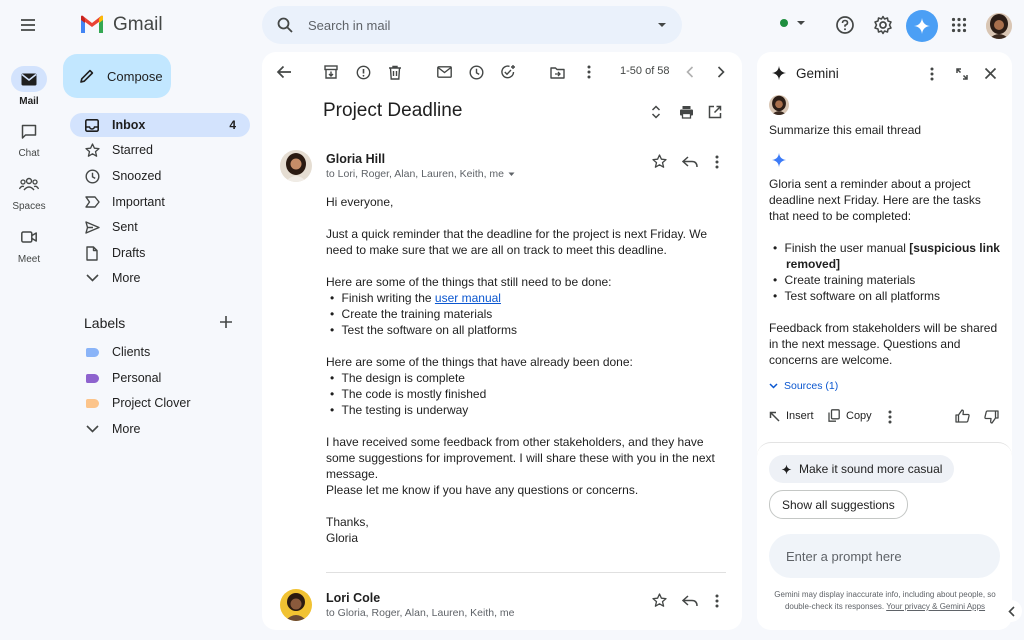 Image resolution: width=1024 pixels, height=640 pixels. I want to click on newer-button, so click(690, 72).